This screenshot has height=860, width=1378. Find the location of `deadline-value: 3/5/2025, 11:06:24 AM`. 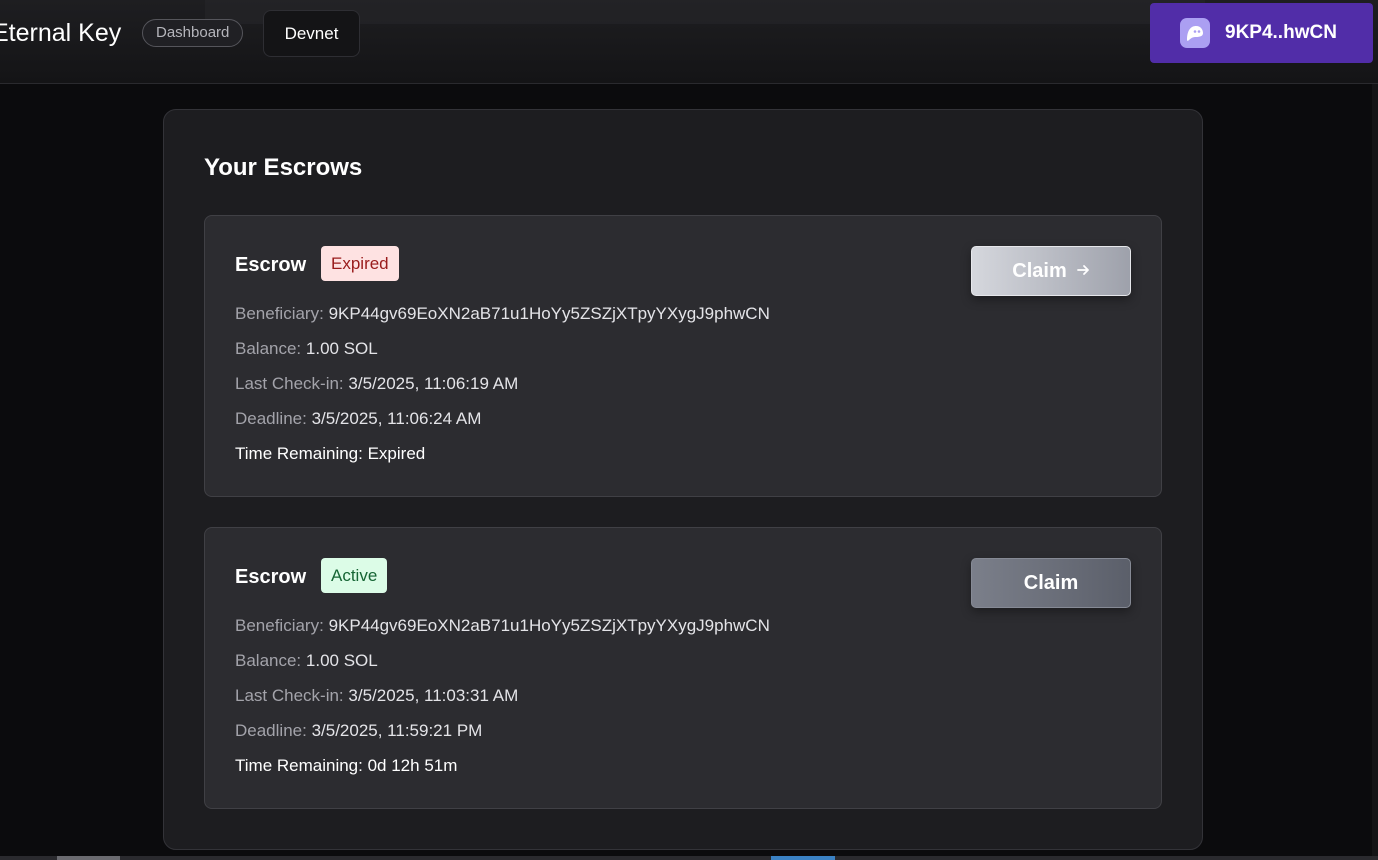

deadline-value: 3/5/2025, 11:06:24 AM is located at coordinates (396, 418).